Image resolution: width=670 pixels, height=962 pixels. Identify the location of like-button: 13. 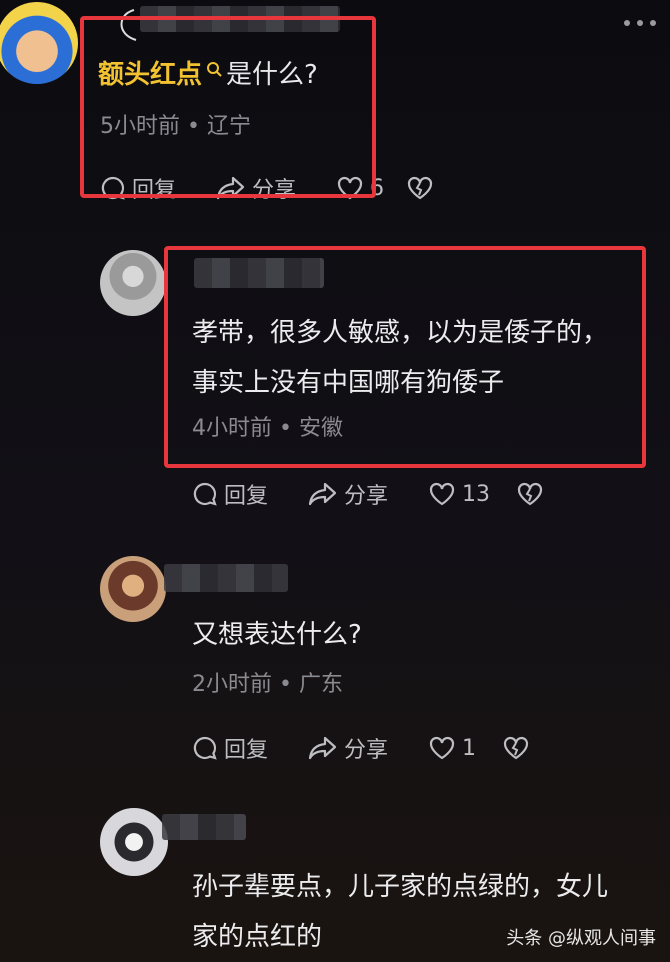
(459, 494).